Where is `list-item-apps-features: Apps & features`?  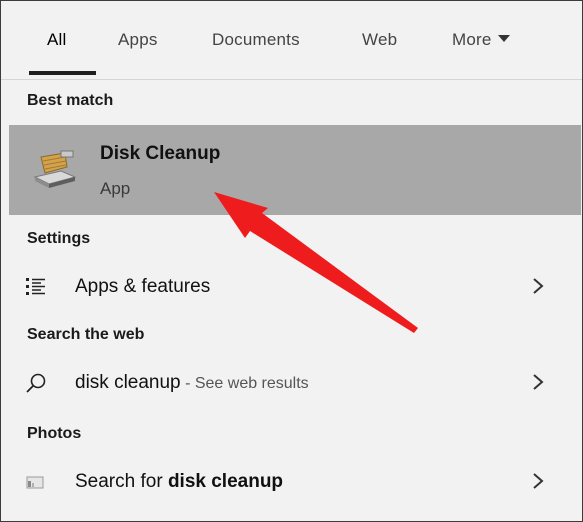 list-item-apps-features: Apps & features is located at coordinates (291, 288).